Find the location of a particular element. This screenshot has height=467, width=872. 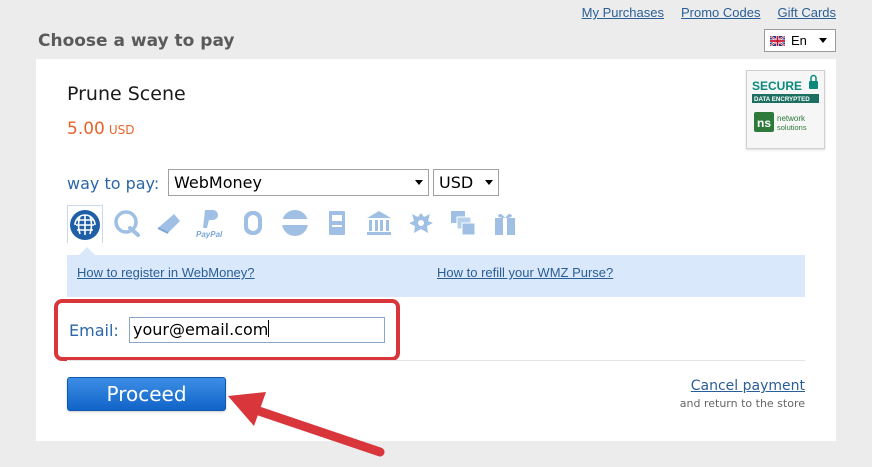

method-webmoney is located at coordinates (85, 224).